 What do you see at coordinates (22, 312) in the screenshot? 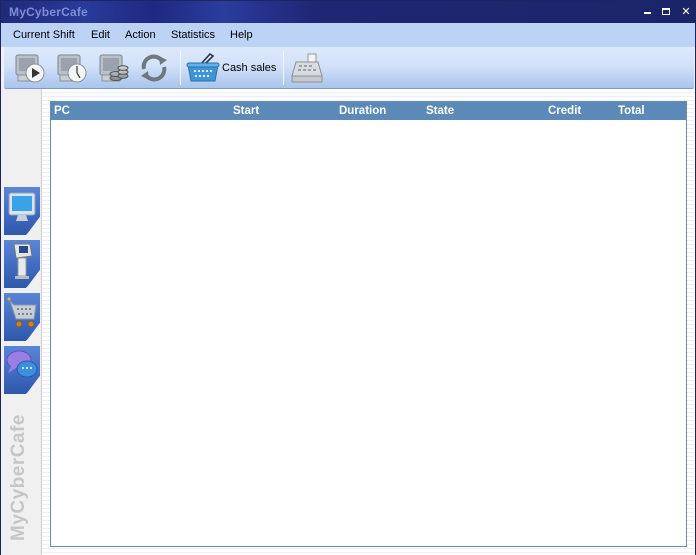
I see `shopping-cart-icon` at bounding box center [22, 312].